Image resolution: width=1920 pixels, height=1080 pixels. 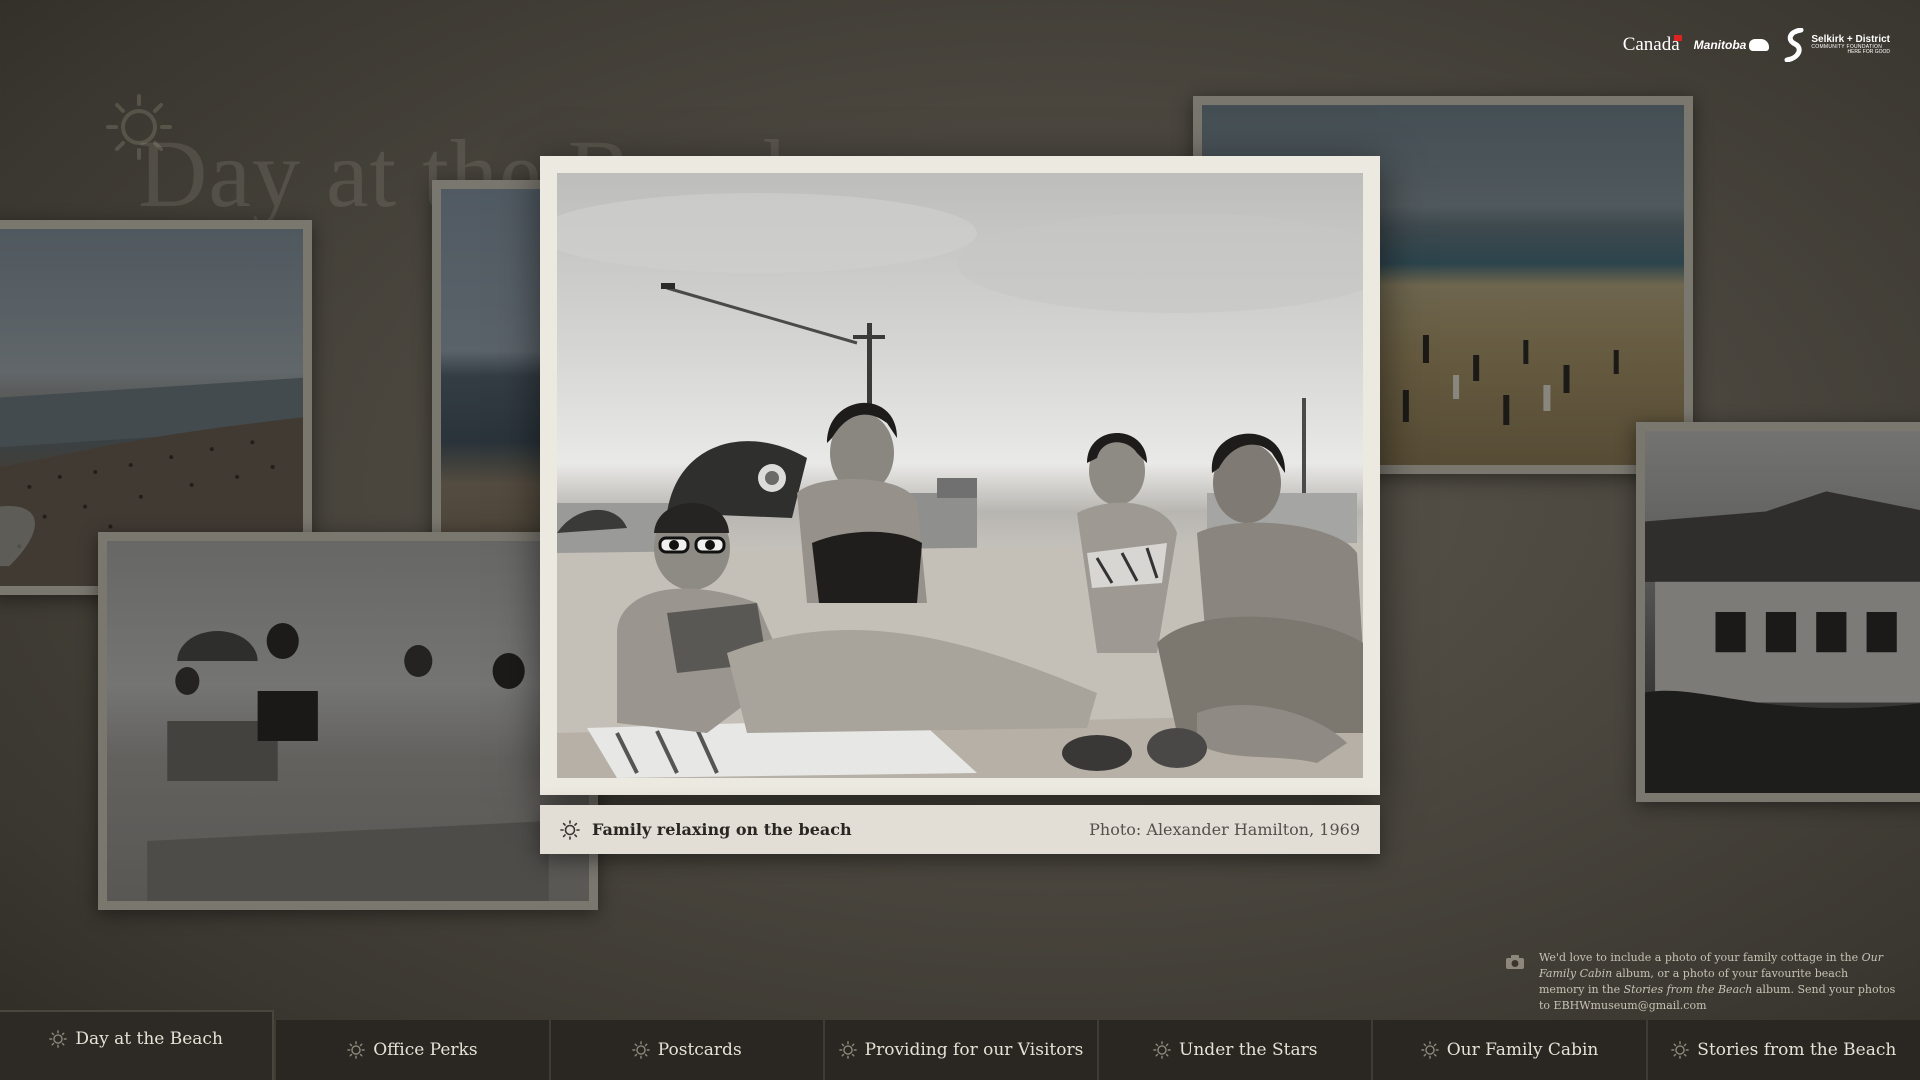 What do you see at coordinates (699, 1050) in the screenshot?
I see `tab-label: Postcards` at bounding box center [699, 1050].